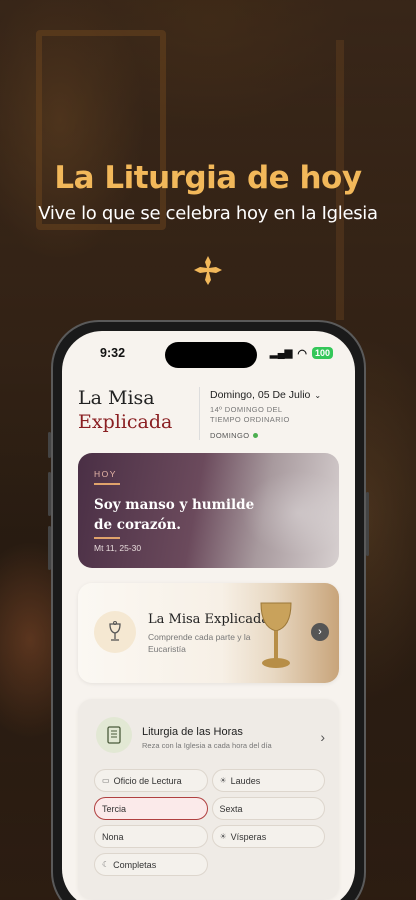  What do you see at coordinates (208, 213) in the screenshot?
I see `hero-subtitle: Vive lo que se celebra hoy en la Iglesia` at bounding box center [208, 213].